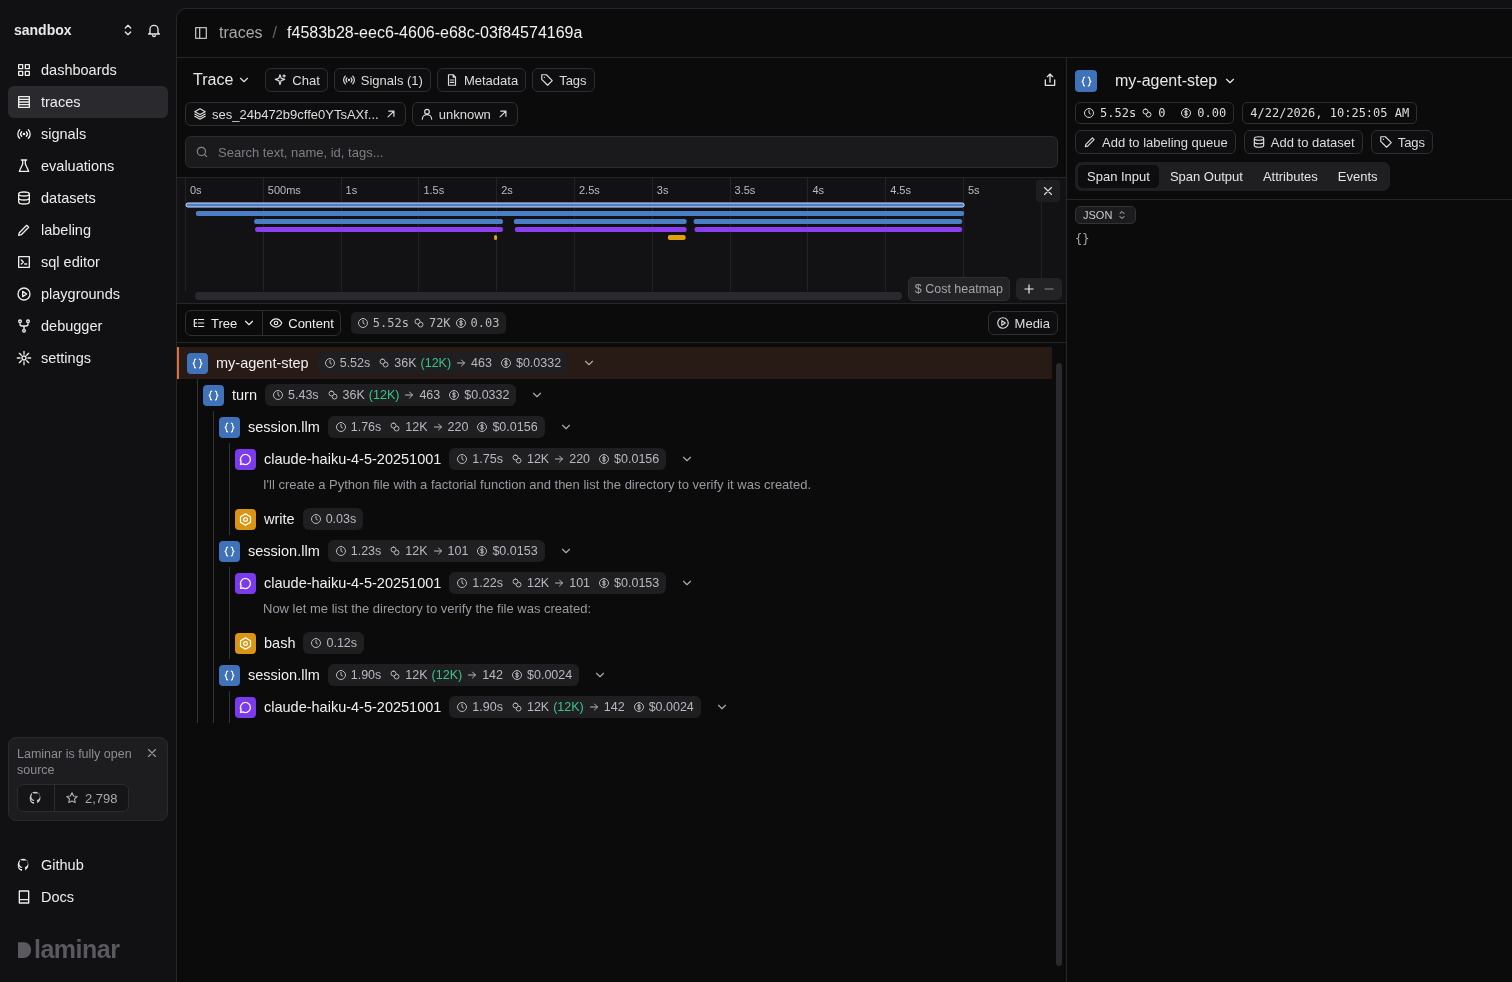  What do you see at coordinates (614, 643) in the screenshot?
I see `span-row: bash 0.12s` at bounding box center [614, 643].